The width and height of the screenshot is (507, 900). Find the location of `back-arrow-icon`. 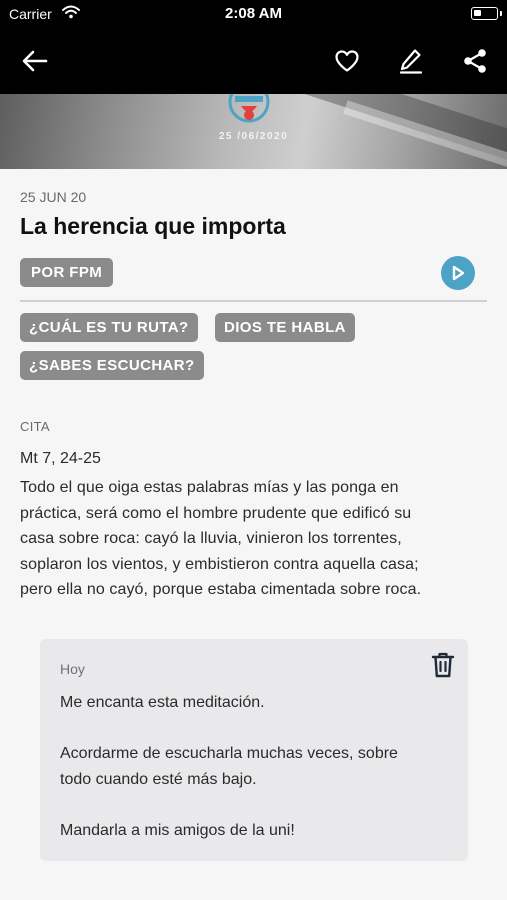

back-arrow-icon is located at coordinates (35, 61).